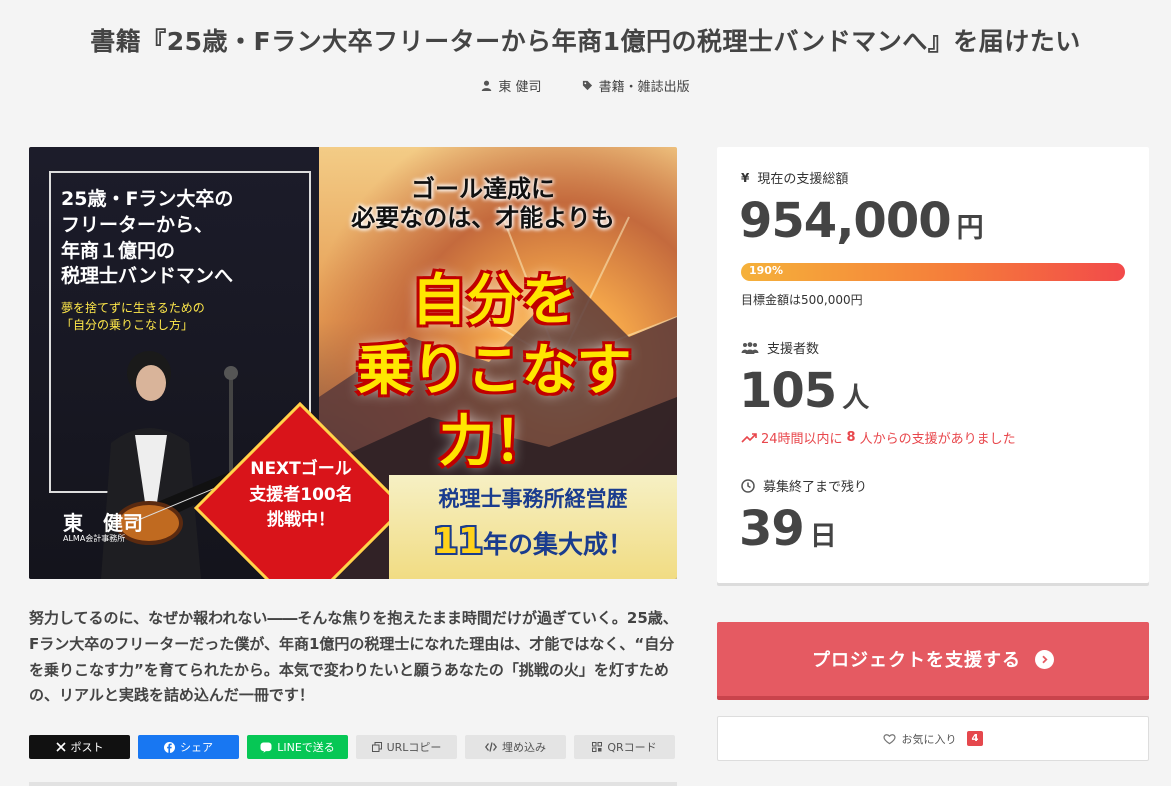 The width and height of the screenshot is (1171, 786). Describe the element at coordinates (491, 747) in the screenshot. I see `code-icon` at that location.